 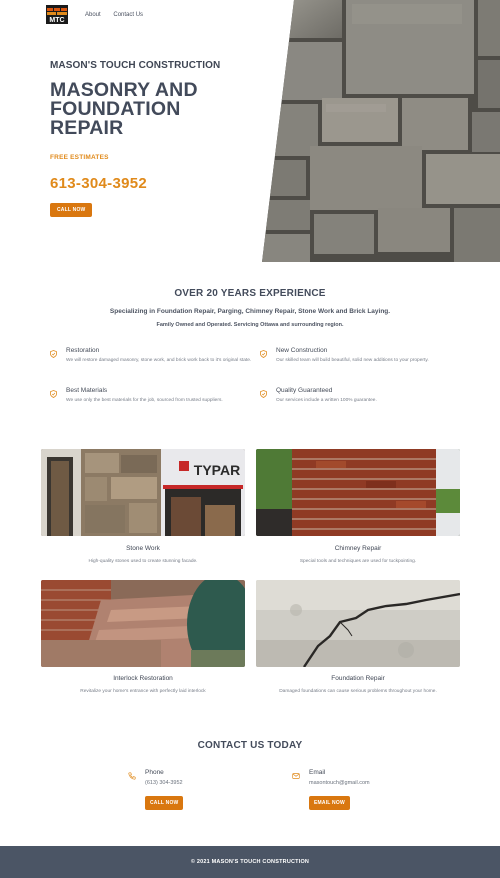 I want to click on stone-wall-photo, so click(x=381, y=131).